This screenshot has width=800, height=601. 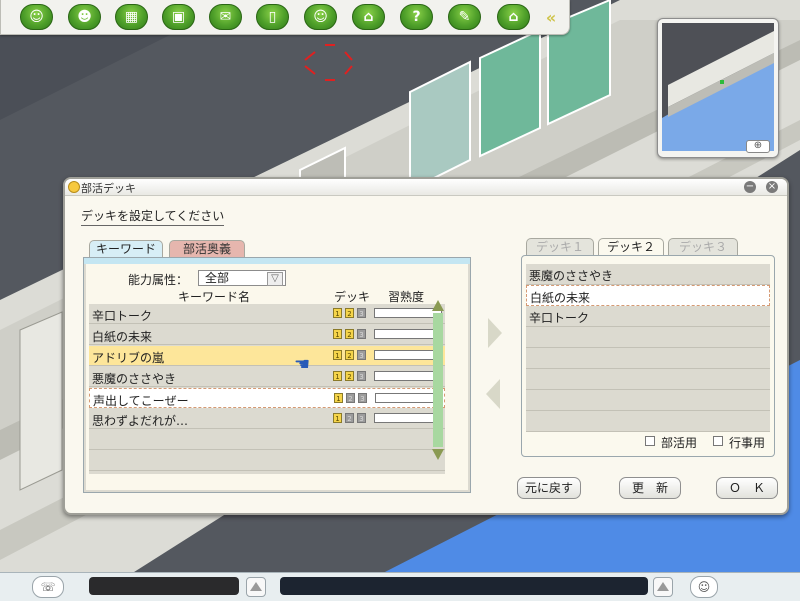 I want to click on pair-icon-button: ☺, so click(x=320, y=17).